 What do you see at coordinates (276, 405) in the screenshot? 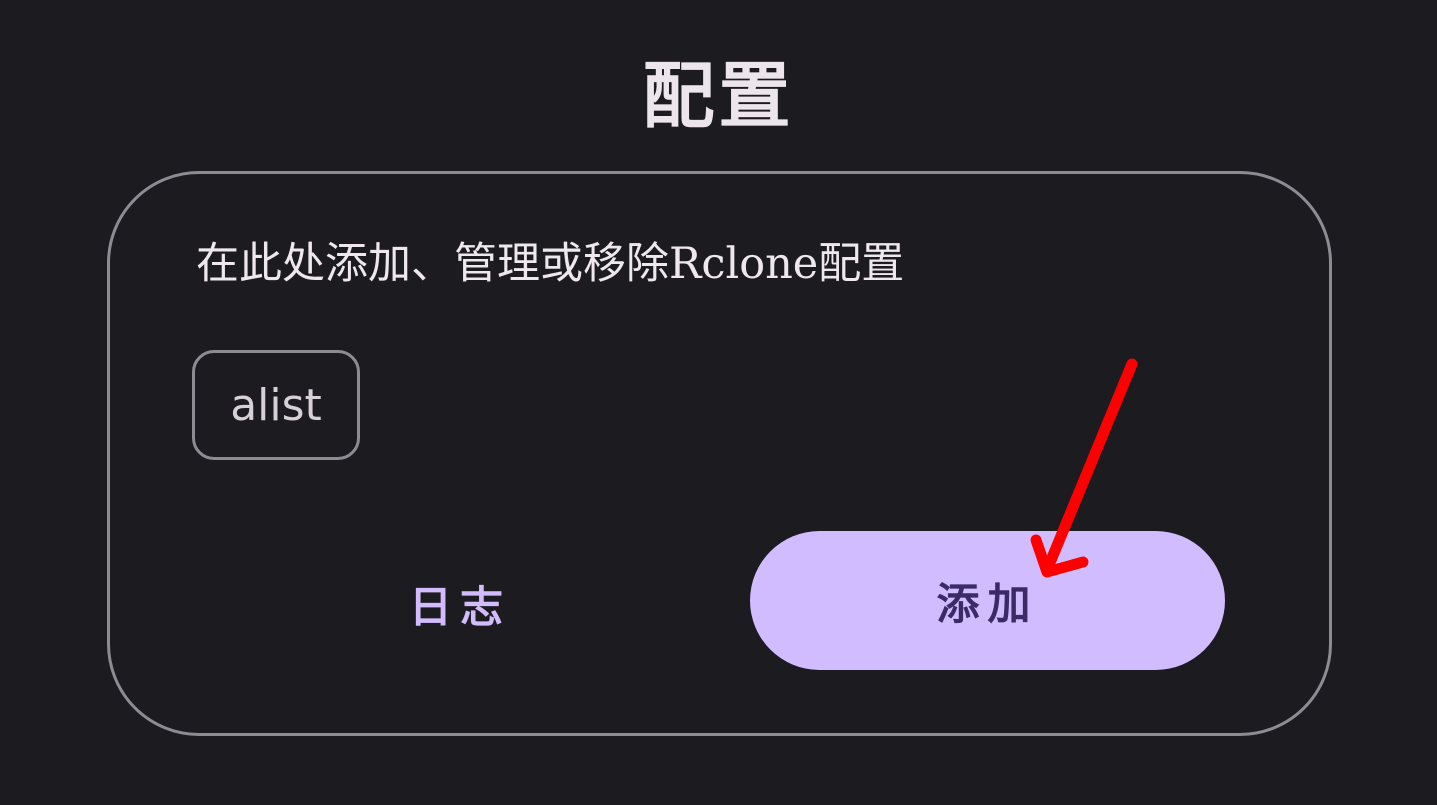
I see `config-chip-alist: alist` at bounding box center [276, 405].